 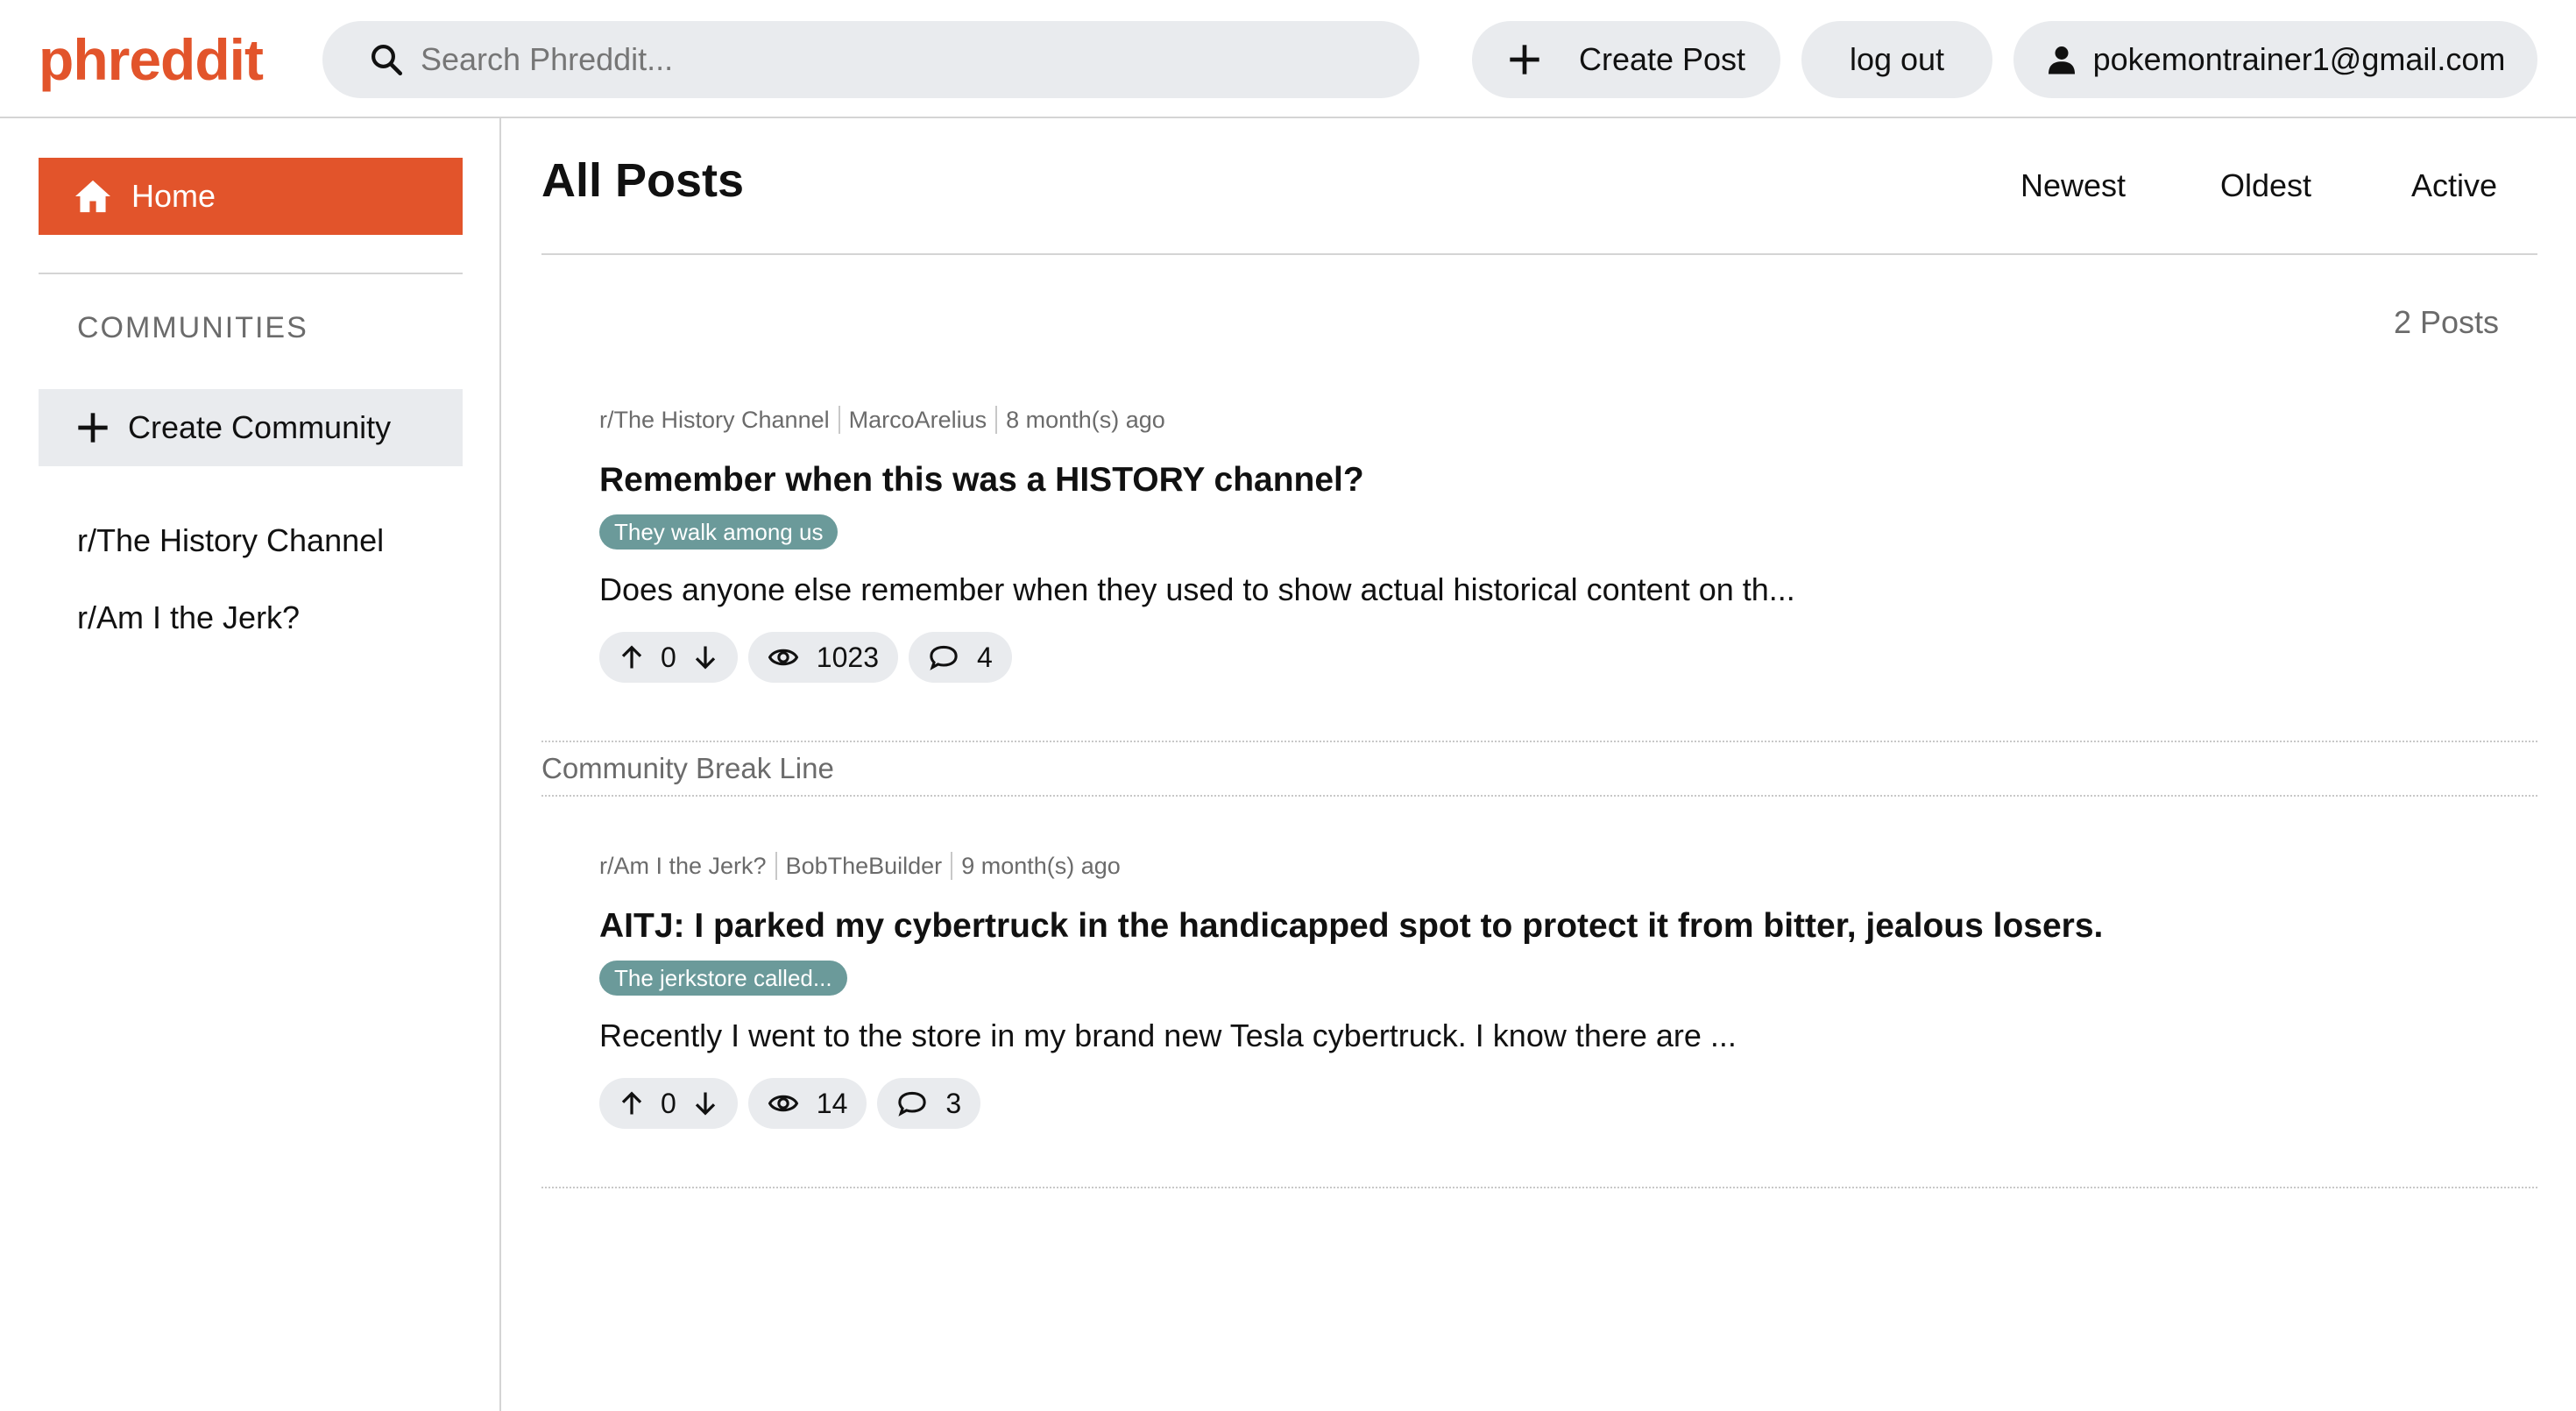 What do you see at coordinates (188, 618) in the screenshot?
I see `sidebar-item-am-i-the-jerk: r/Am I the Jerk?` at bounding box center [188, 618].